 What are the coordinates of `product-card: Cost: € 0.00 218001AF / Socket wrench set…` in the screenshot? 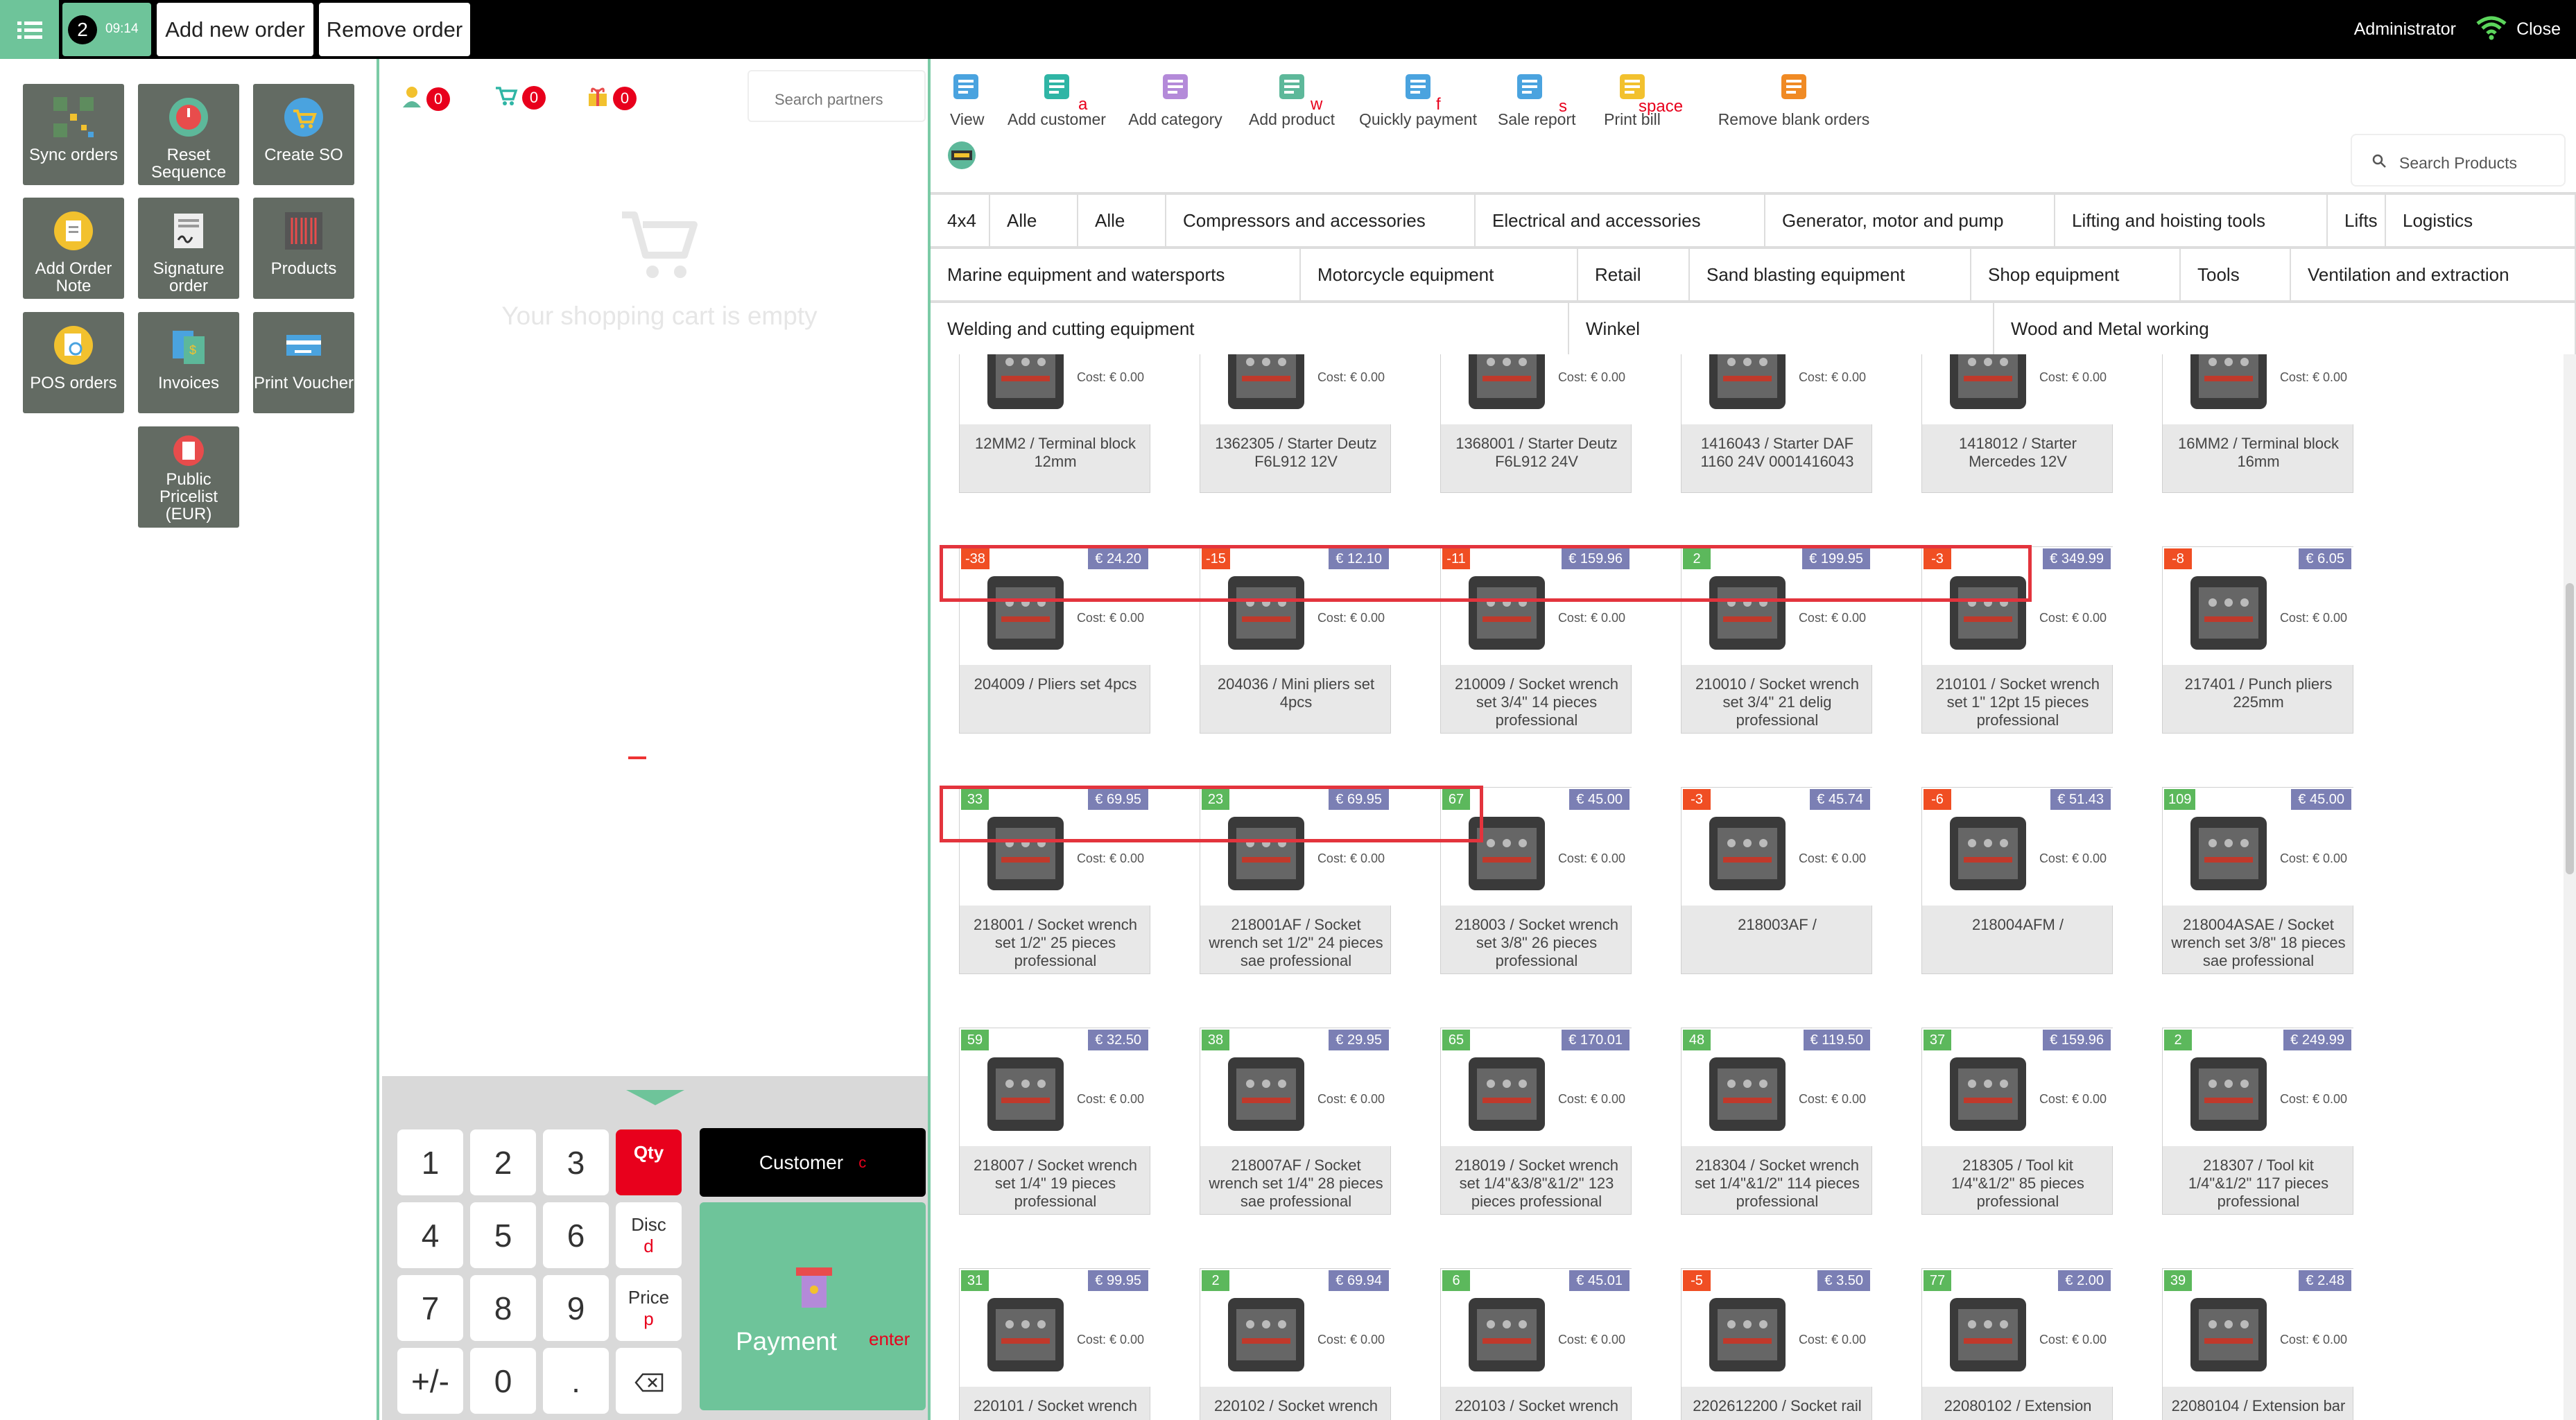 It's located at (1296, 880).